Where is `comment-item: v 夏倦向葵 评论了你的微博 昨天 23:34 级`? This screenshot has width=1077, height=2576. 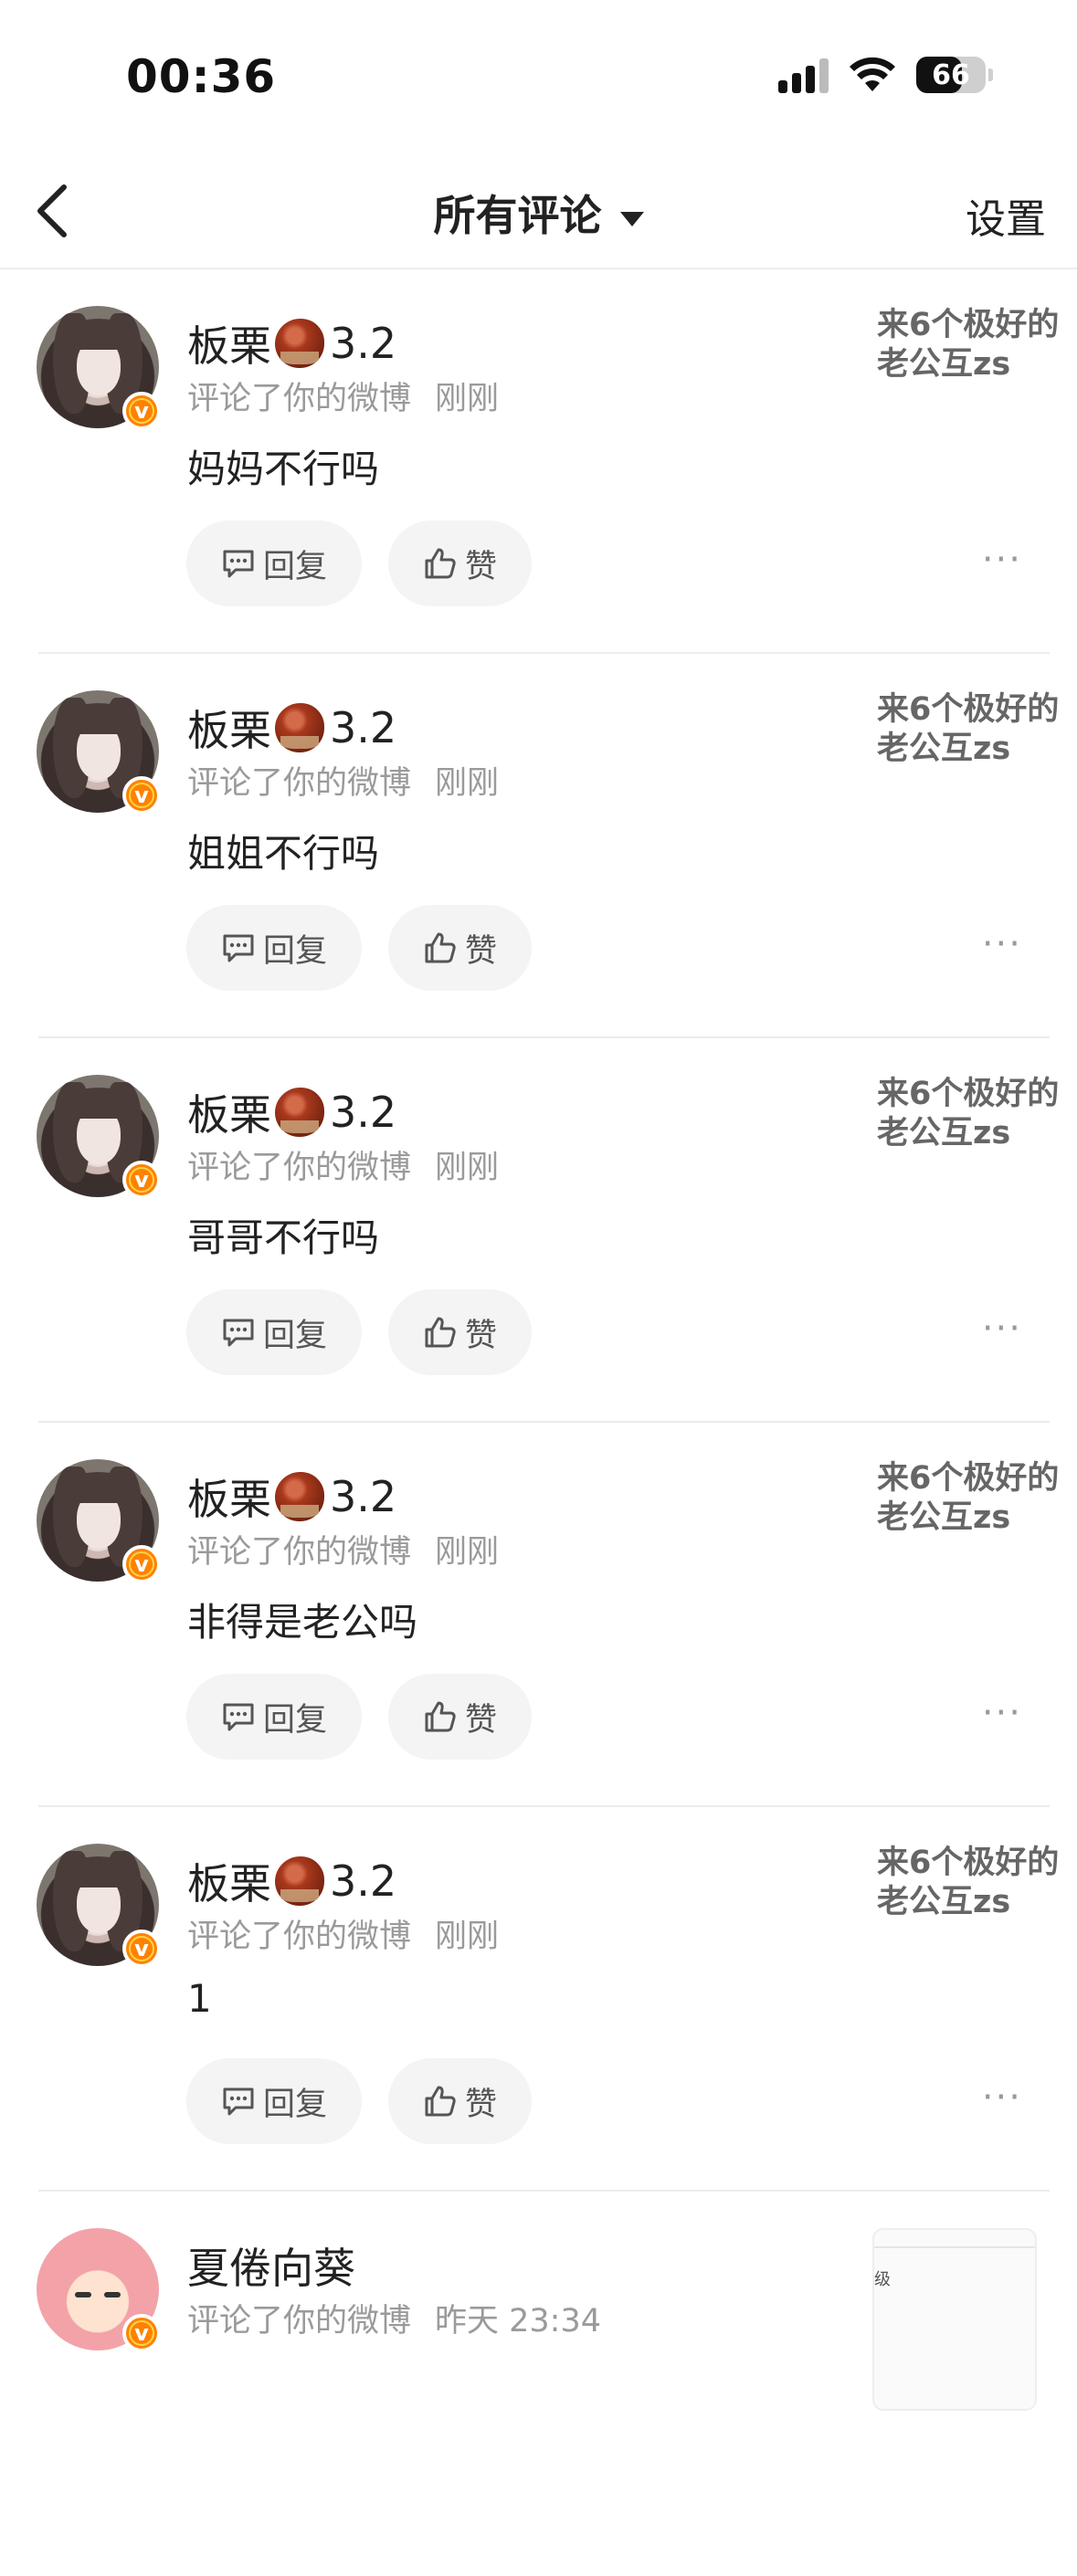 comment-item: v 夏倦向葵 评论了你的微博 昨天 23:34 级 is located at coordinates (538, 2384).